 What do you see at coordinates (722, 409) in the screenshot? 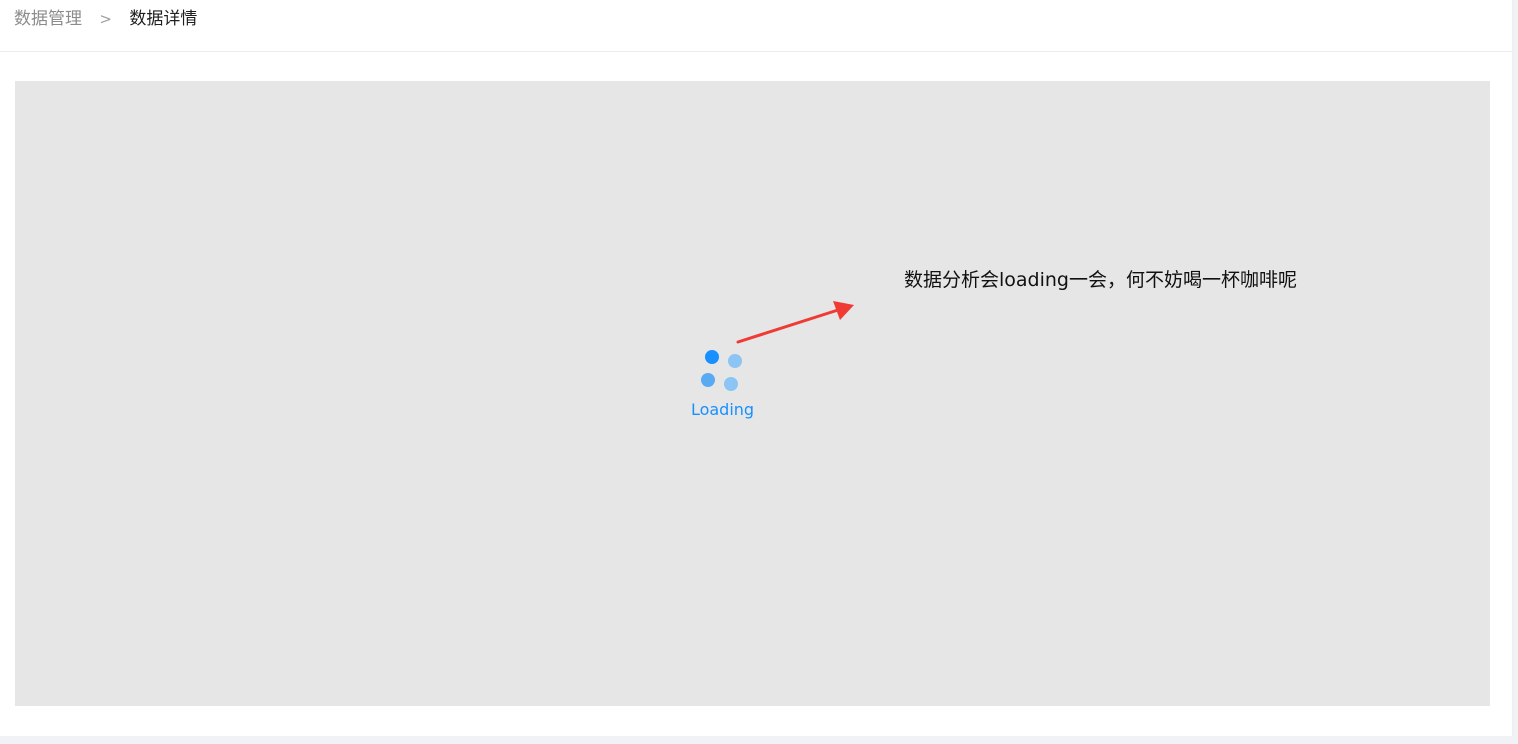
I see `loading-text: Loading` at bounding box center [722, 409].